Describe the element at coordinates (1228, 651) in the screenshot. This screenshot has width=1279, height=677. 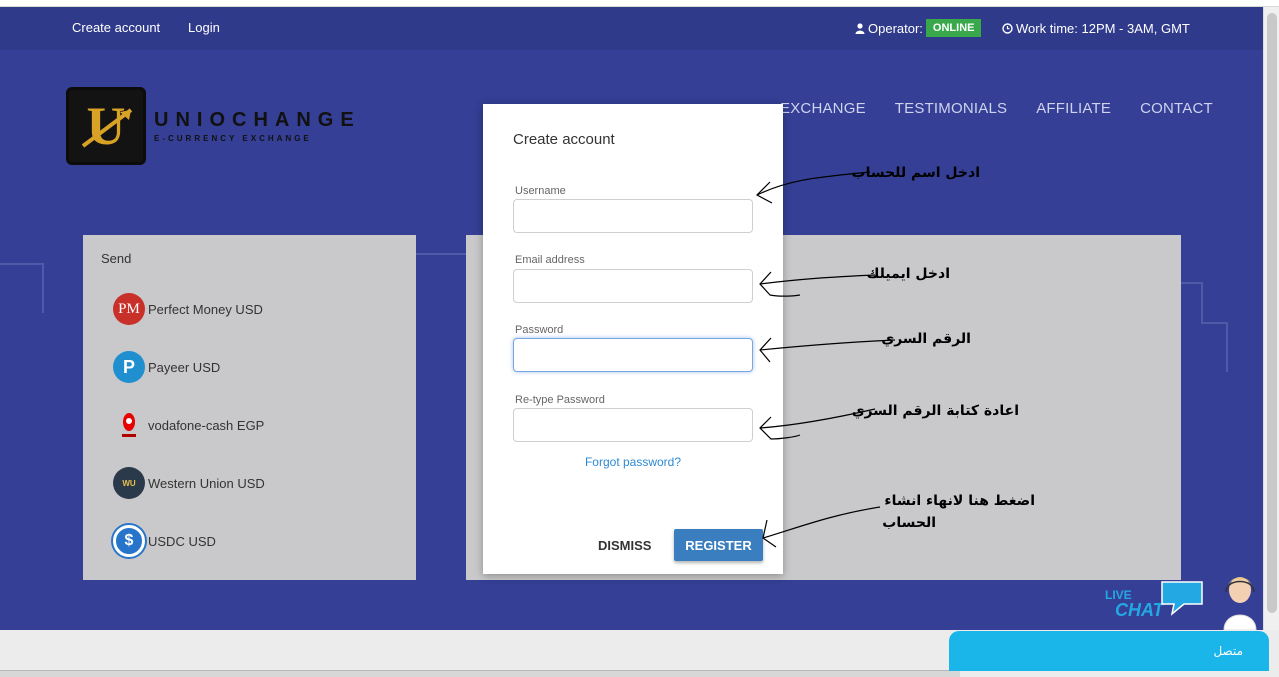
I see `chat-status-text: متصل` at that location.